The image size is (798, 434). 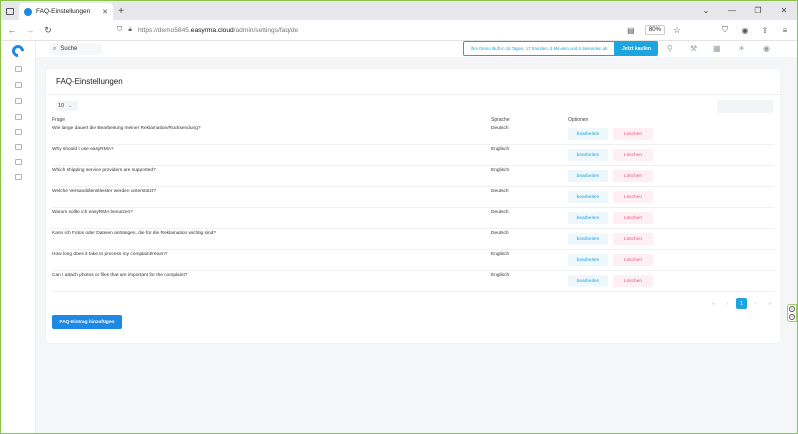 What do you see at coordinates (693, 48) in the screenshot?
I see `wrench-icon: ⚒` at bounding box center [693, 48].